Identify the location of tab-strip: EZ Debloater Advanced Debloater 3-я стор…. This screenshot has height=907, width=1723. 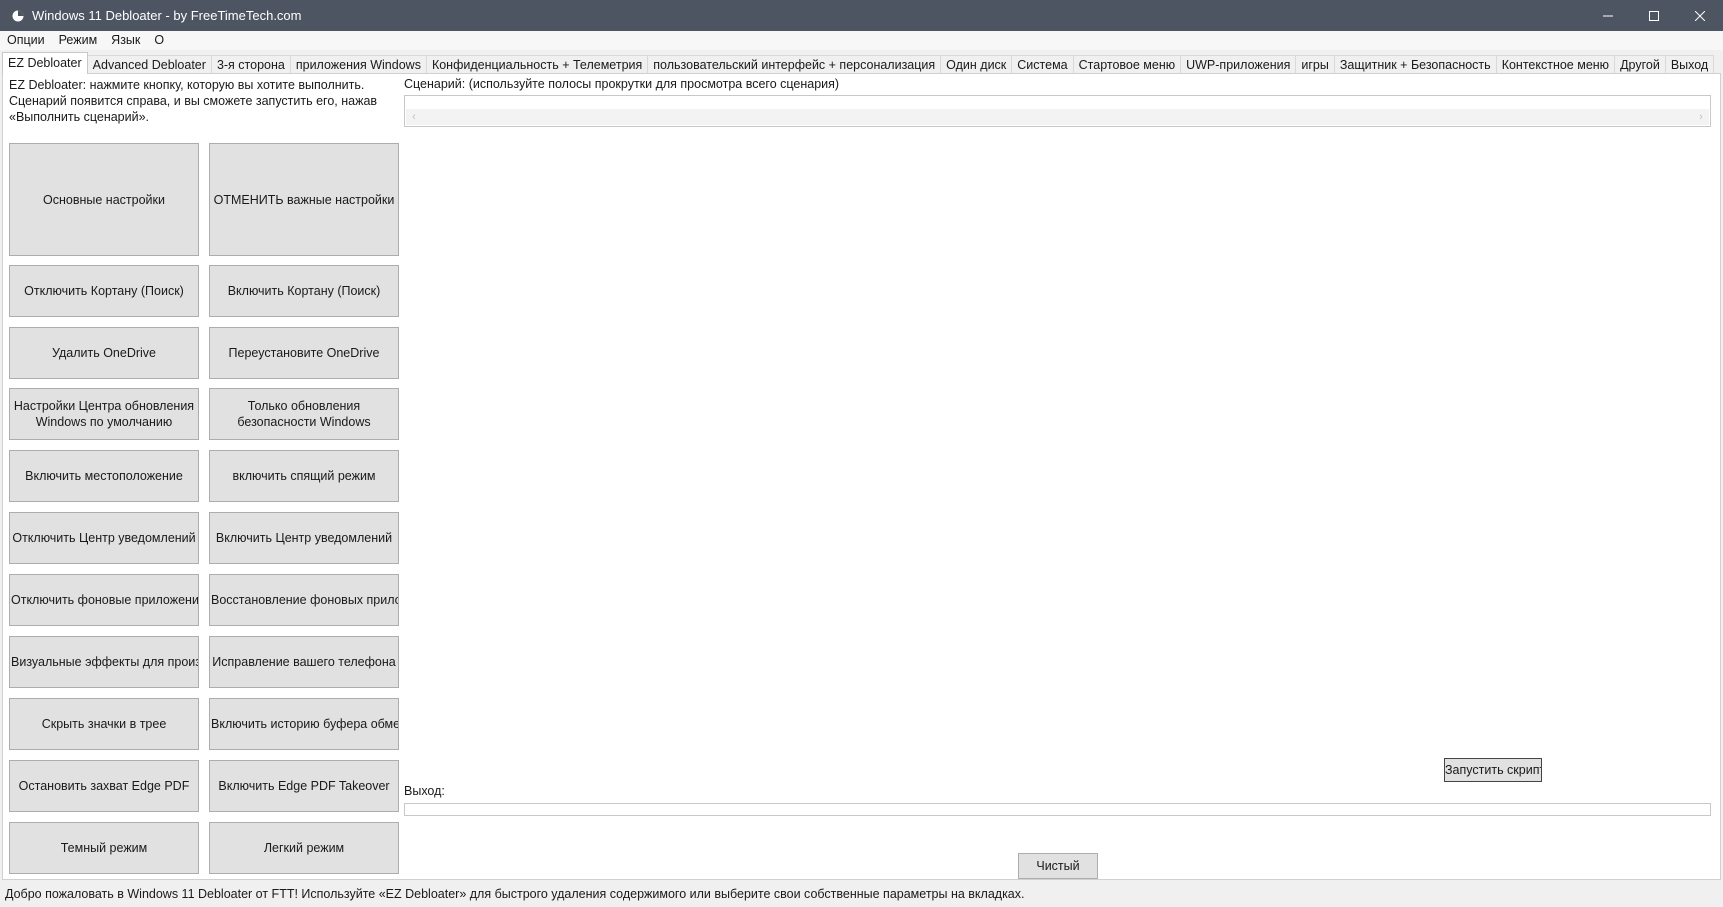
(858, 63).